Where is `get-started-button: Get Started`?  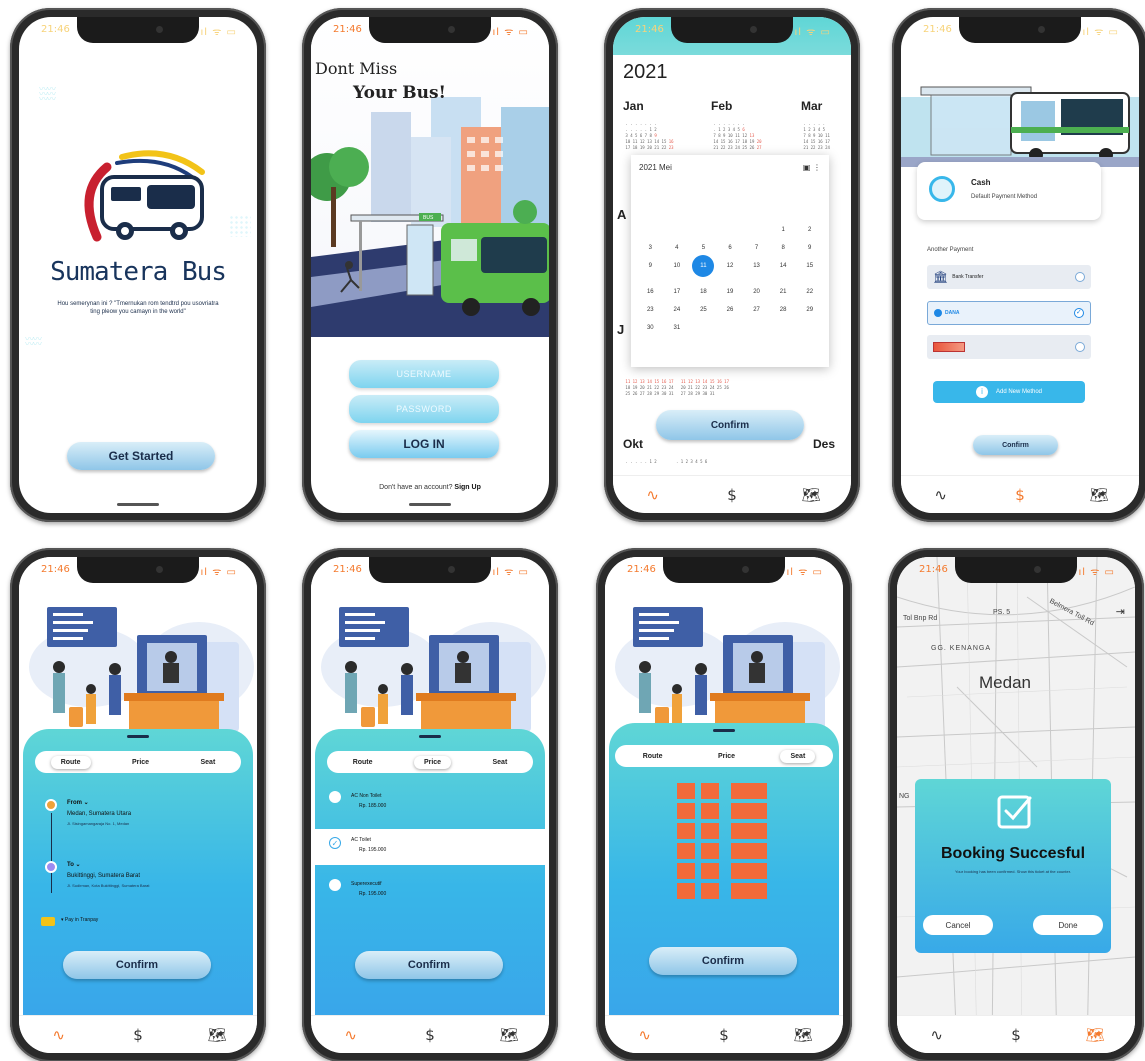
get-started-button: Get Started is located at coordinates (141, 456).